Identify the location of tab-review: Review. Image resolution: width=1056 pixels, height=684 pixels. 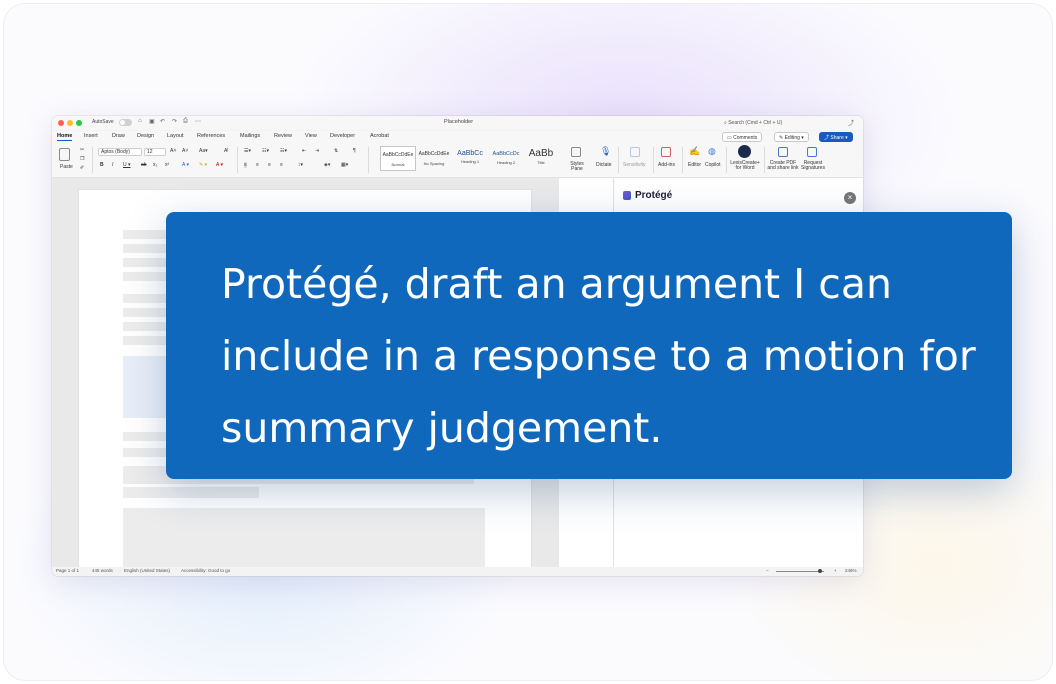
(283, 136).